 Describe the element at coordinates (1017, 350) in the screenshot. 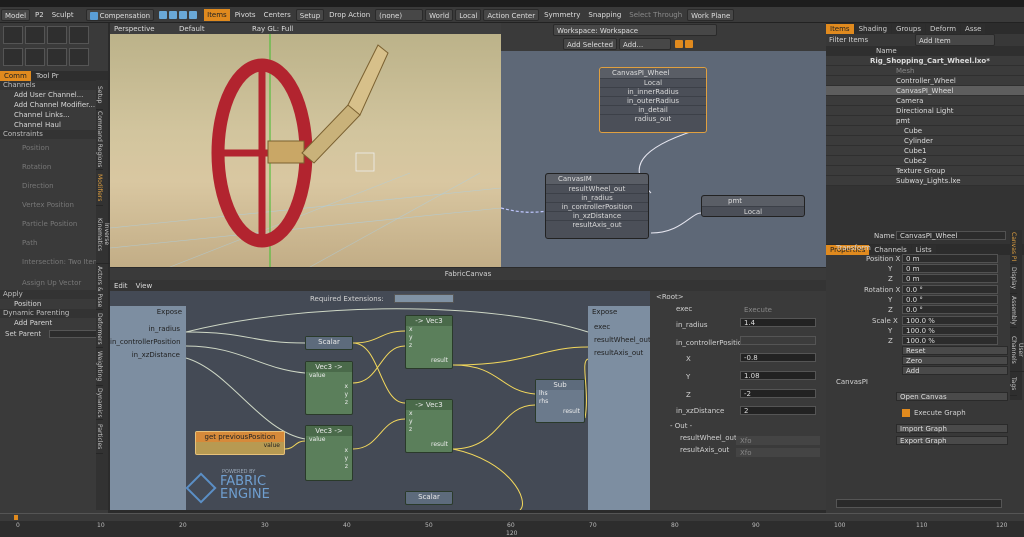

I see `sidetab-user-channels: User Channels` at that location.